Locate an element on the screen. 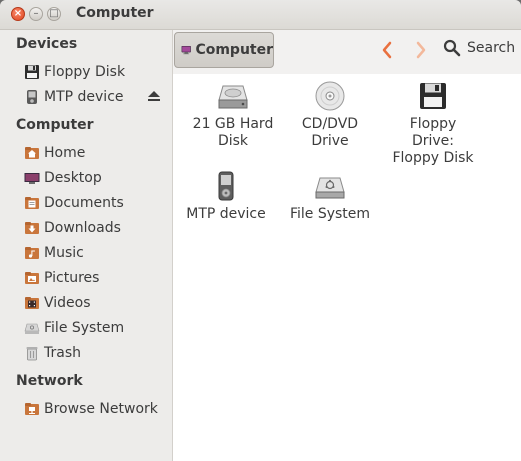 The height and width of the screenshot is (461, 521). grid-item-label-line2: Drive is located at coordinates (330, 141).